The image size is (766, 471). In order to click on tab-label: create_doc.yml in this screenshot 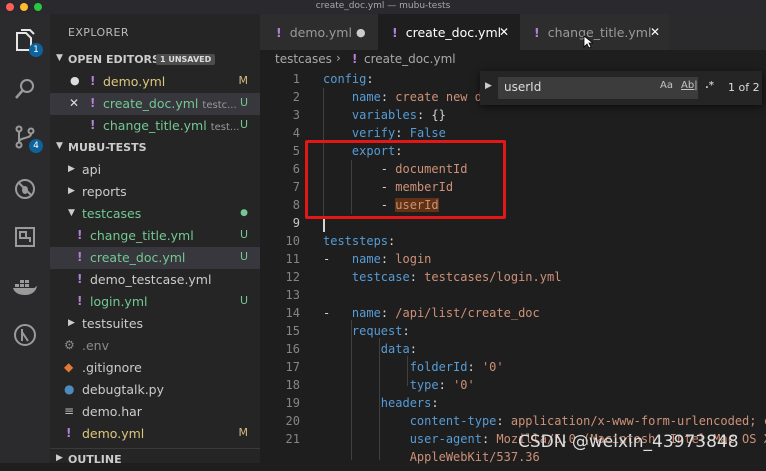, I will do `click(453, 32)`.